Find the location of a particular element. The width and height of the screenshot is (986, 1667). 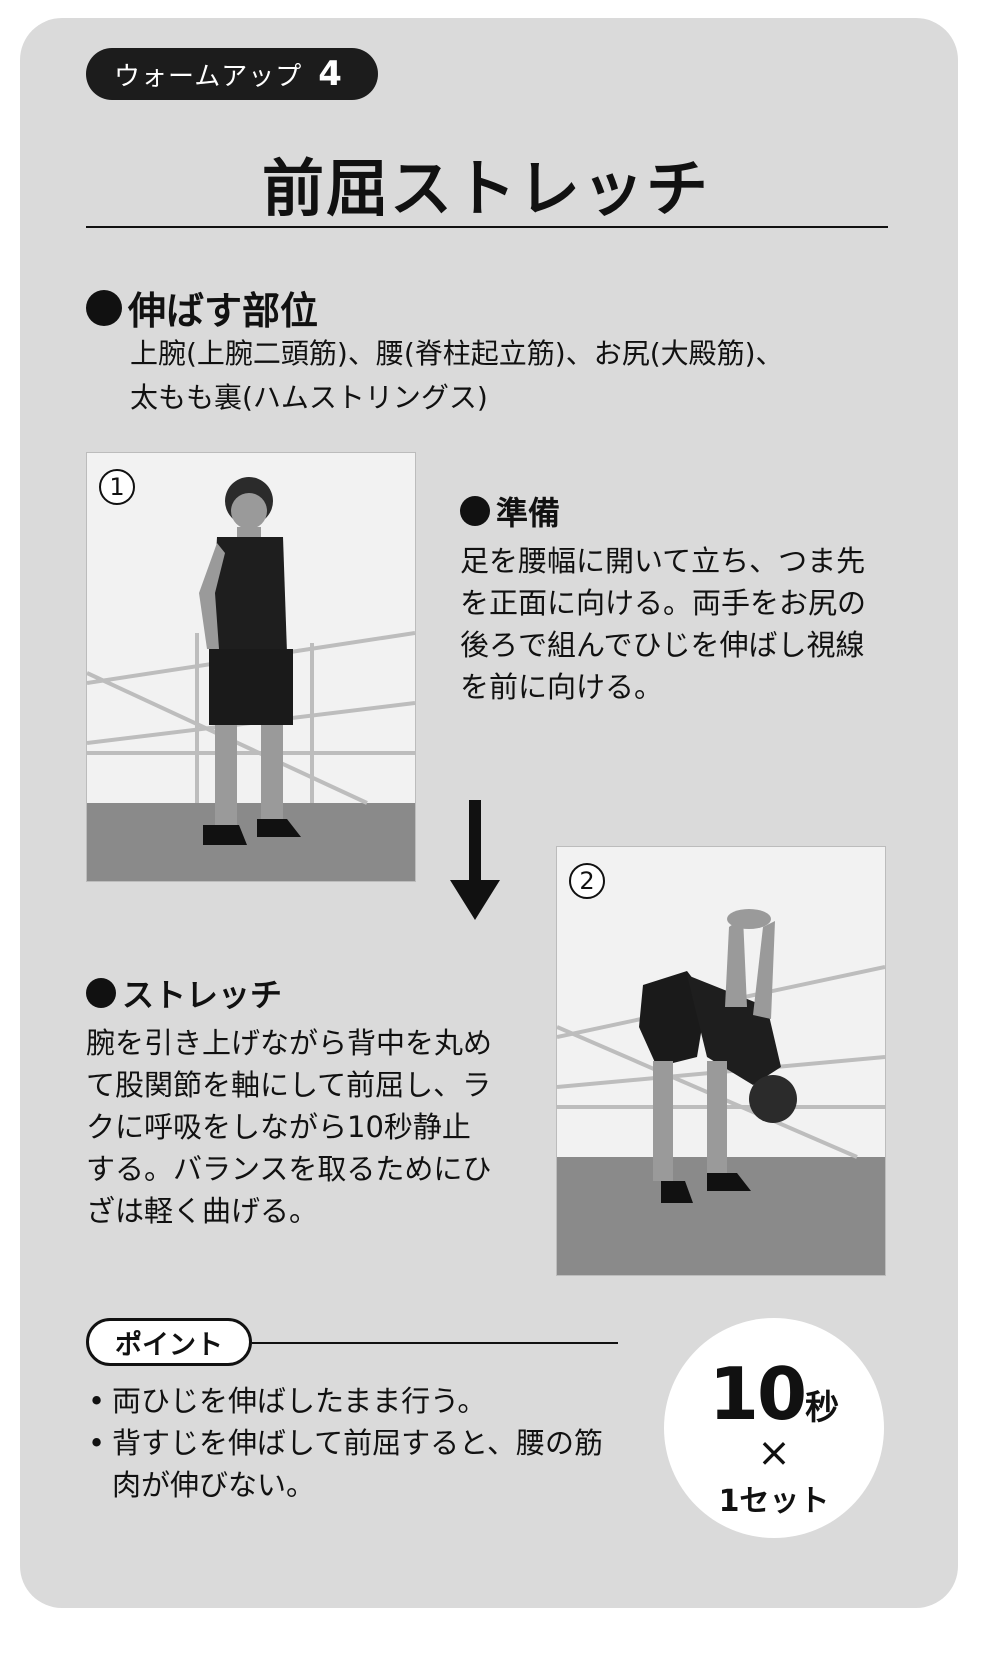

reps-duration: 10秒 is located at coordinates (774, 1394).